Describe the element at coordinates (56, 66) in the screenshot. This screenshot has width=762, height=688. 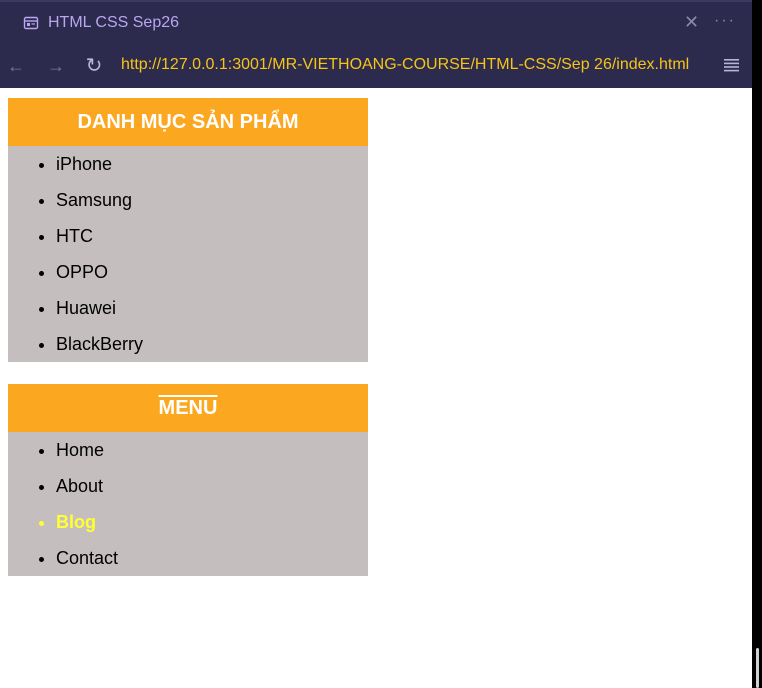
I see `forward-arrow-icon: →` at that location.